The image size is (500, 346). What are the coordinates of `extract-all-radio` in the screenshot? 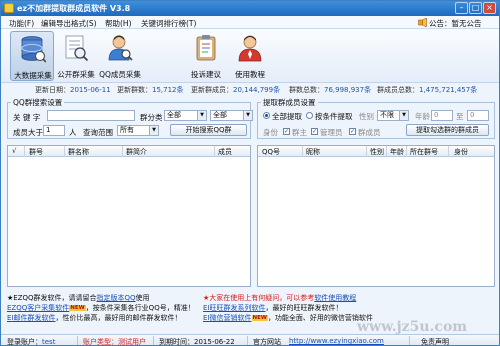 It's located at (266, 115).